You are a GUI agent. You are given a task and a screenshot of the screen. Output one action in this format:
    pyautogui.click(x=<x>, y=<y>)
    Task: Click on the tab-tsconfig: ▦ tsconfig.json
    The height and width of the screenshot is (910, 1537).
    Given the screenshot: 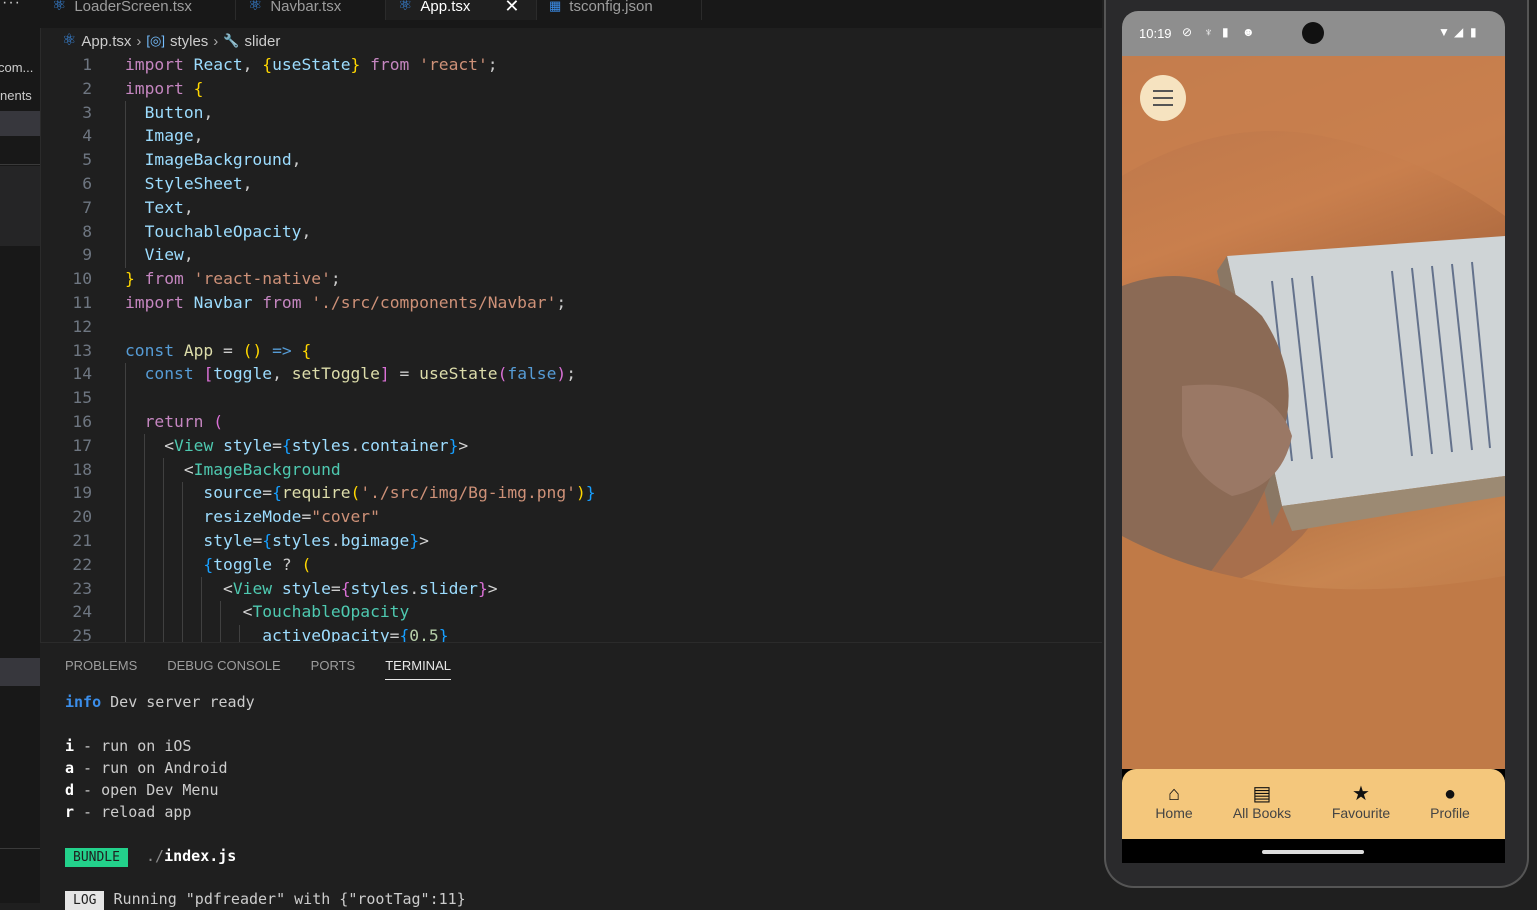 What is the action you would take?
    pyautogui.click(x=619, y=10)
    